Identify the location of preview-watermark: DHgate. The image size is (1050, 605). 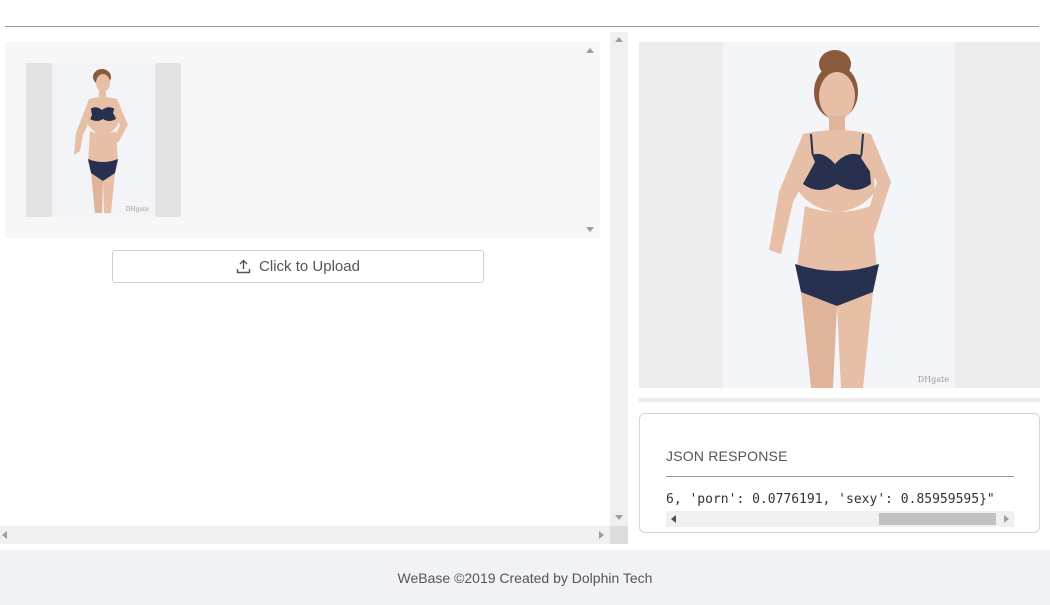
(933, 379).